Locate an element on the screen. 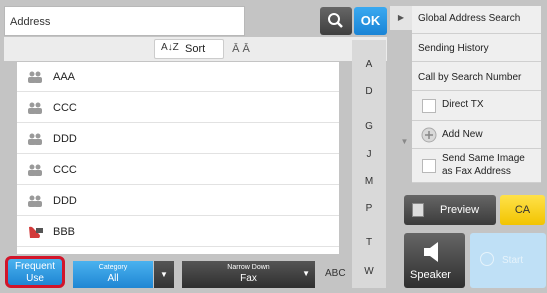 This screenshot has height=293, width=547. play-icon: ▶ is located at coordinates (401, 17).